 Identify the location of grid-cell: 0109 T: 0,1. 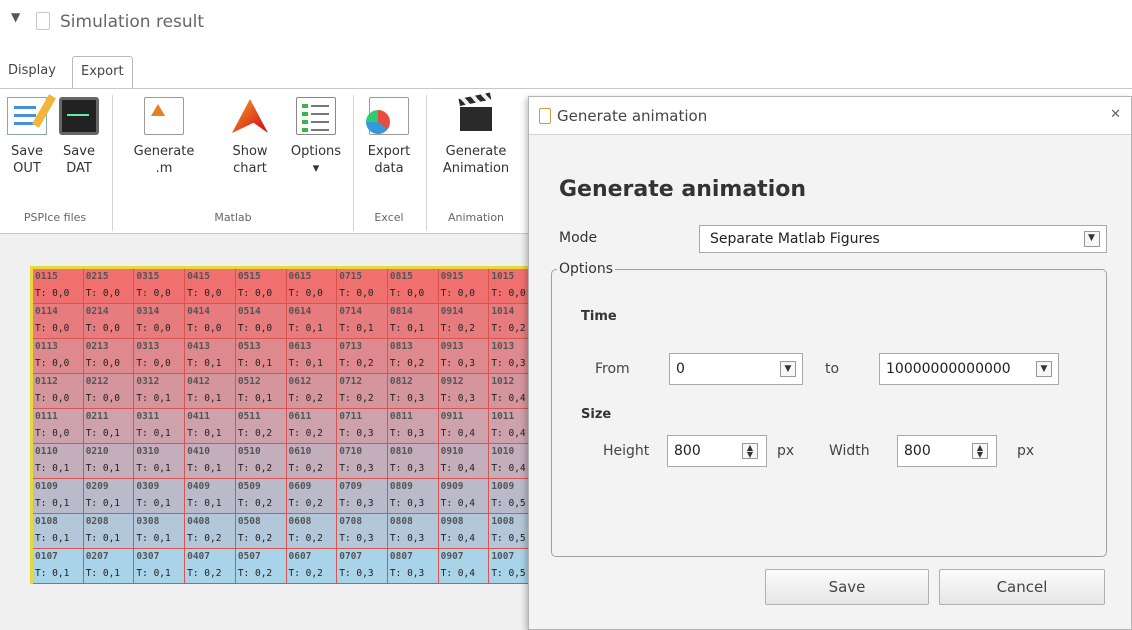
(58, 496).